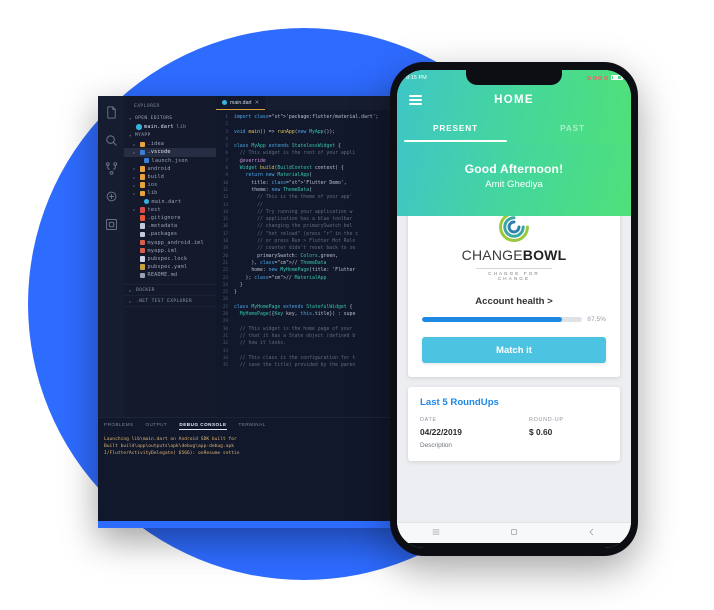 The image size is (714, 610). What do you see at coordinates (544, 255) in the screenshot?
I see `brand-name-bold: BOWL` at bounding box center [544, 255].